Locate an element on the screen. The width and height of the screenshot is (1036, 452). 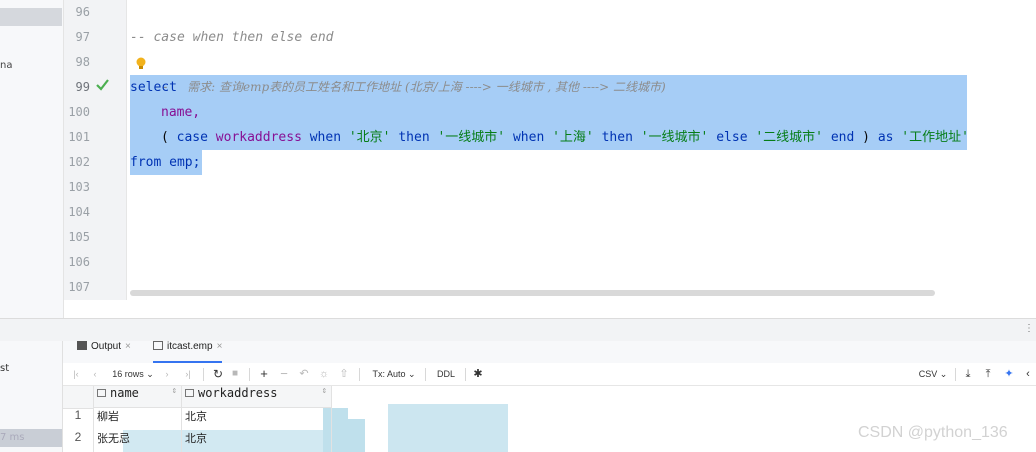
kw-as: as is located at coordinates (885, 137).